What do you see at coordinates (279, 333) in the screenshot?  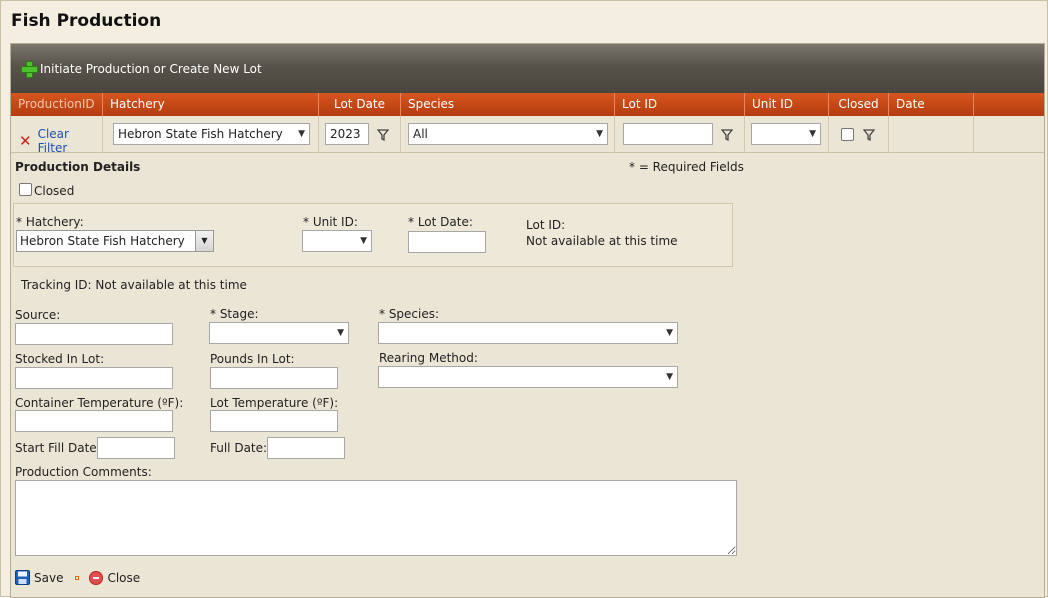 I see `stage-select: ▼` at bounding box center [279, 333].